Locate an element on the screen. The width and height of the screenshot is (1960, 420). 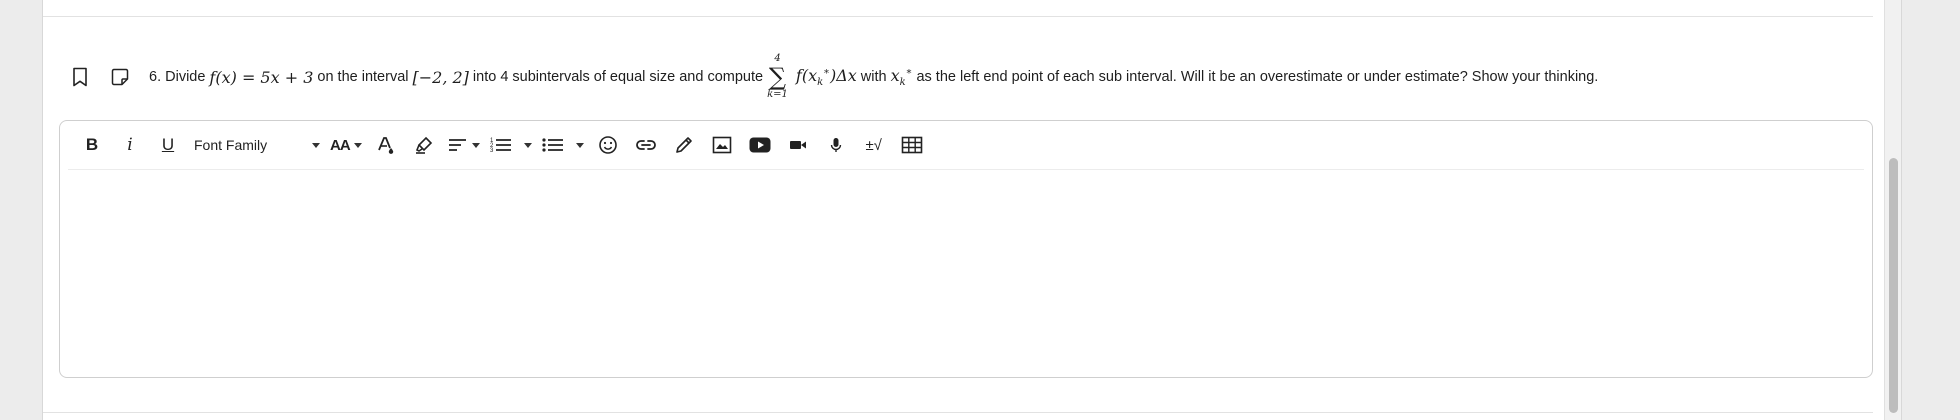
font-size-icon: AA is located at coordinates (340, 145).